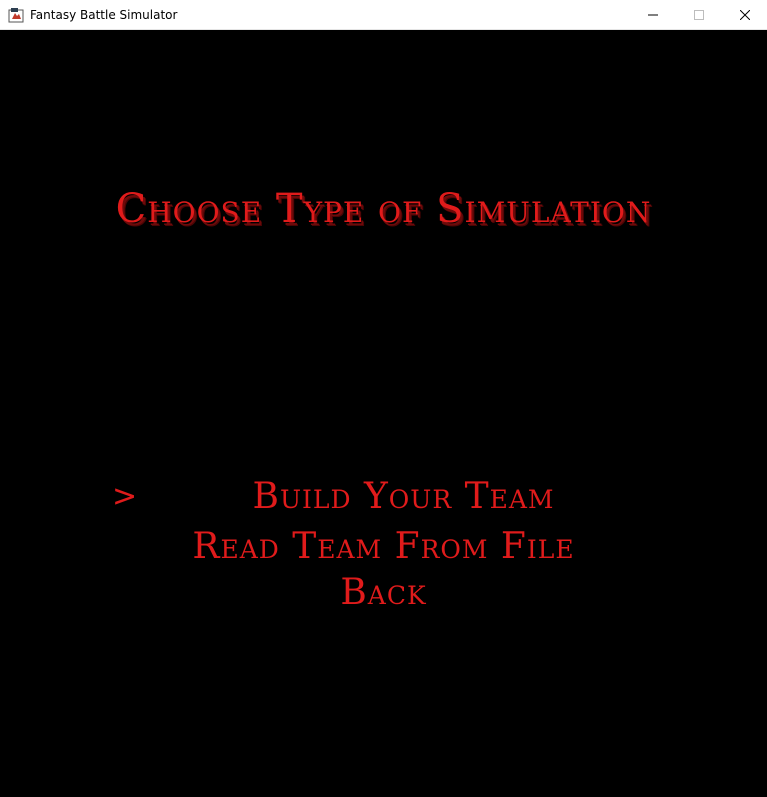 This screenshot has height=797, width=767. What do you see at coordinates (383, 547) in the screenshot?
I see `menu-item-read-team-from-file: Read Team From File` at bounding box center [383, 547].